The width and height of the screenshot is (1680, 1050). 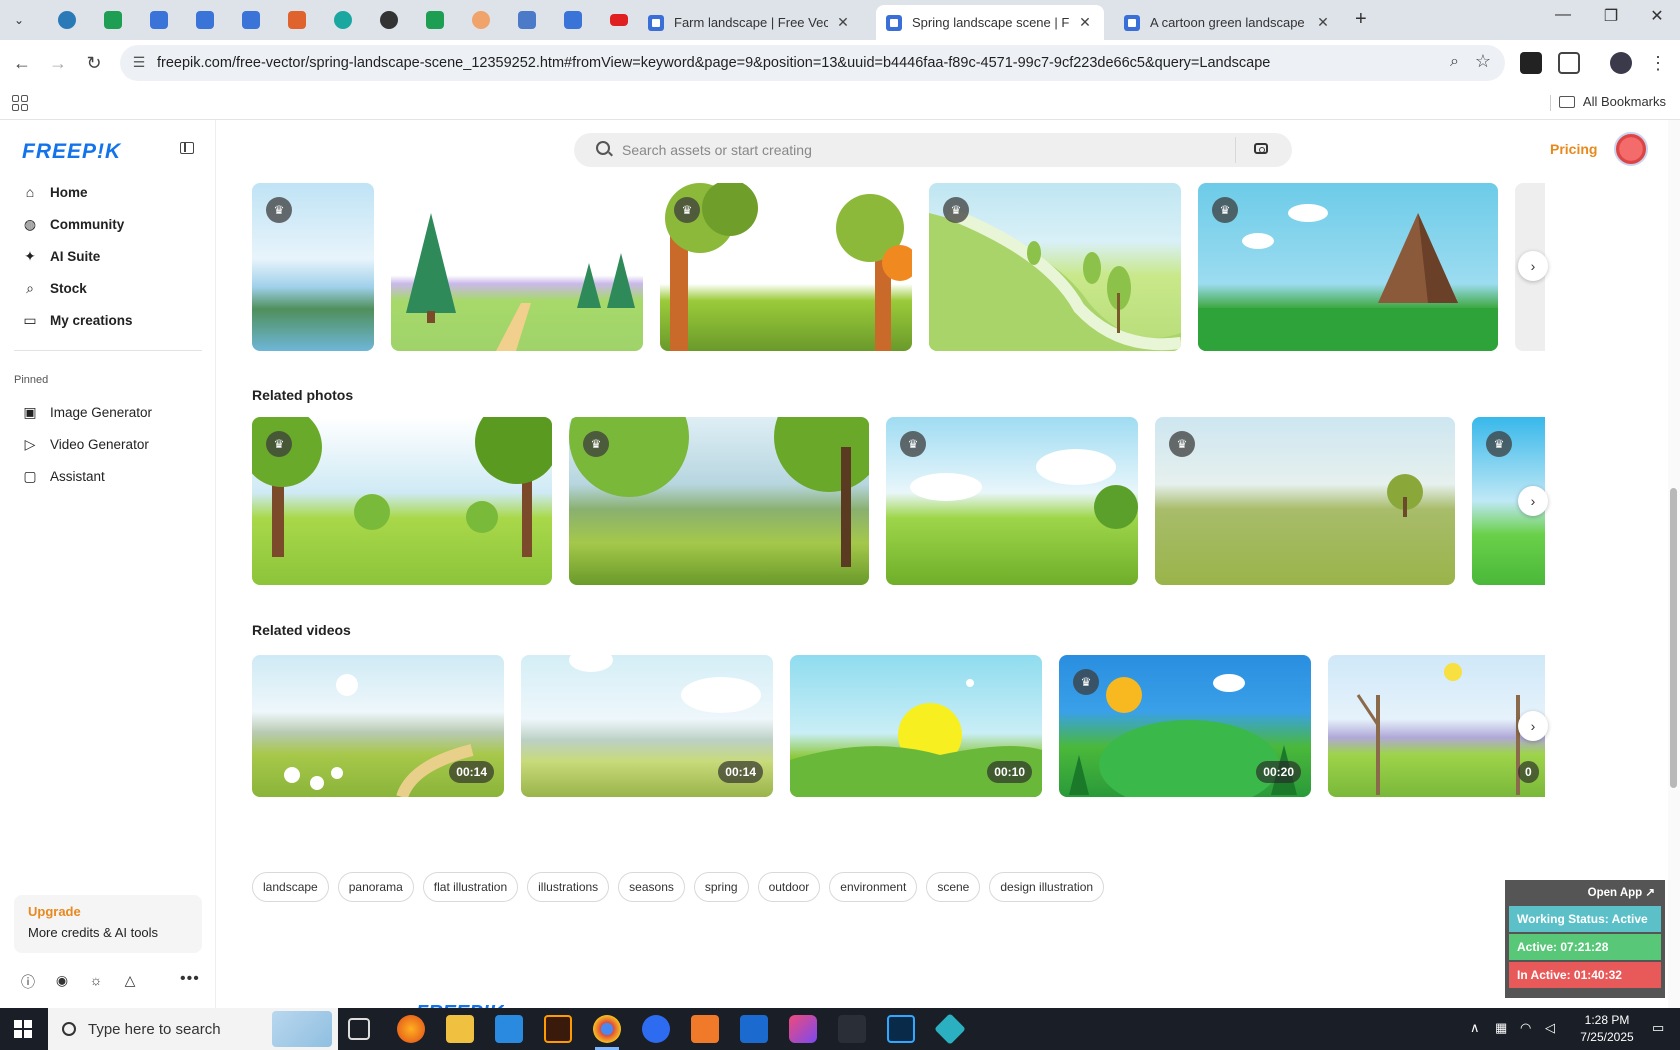 What do you see at coordinates (470, 887) in the screenshot?
I see `tag-chip: flat illustration` at bounding box center [470, 887].